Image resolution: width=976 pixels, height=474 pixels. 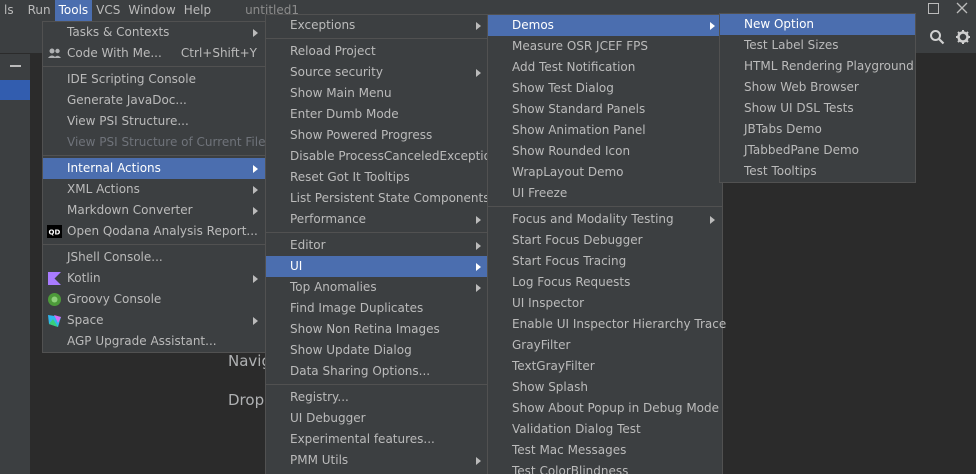 What do you see at coordinates (84, 278) in the screenshot?
I see `menu-item-label: Kotlin` at bounding box center [84, 278].